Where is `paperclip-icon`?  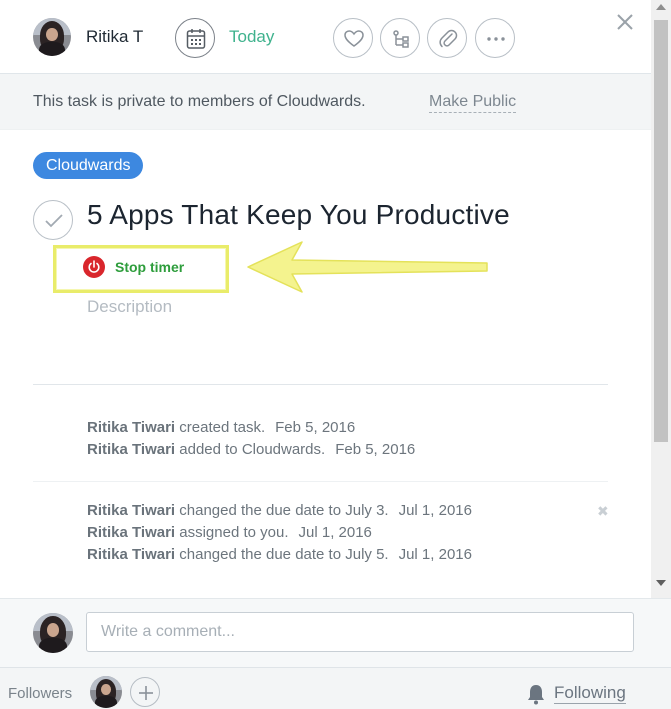
paperclip-icon is located at coordinates (448, 38).